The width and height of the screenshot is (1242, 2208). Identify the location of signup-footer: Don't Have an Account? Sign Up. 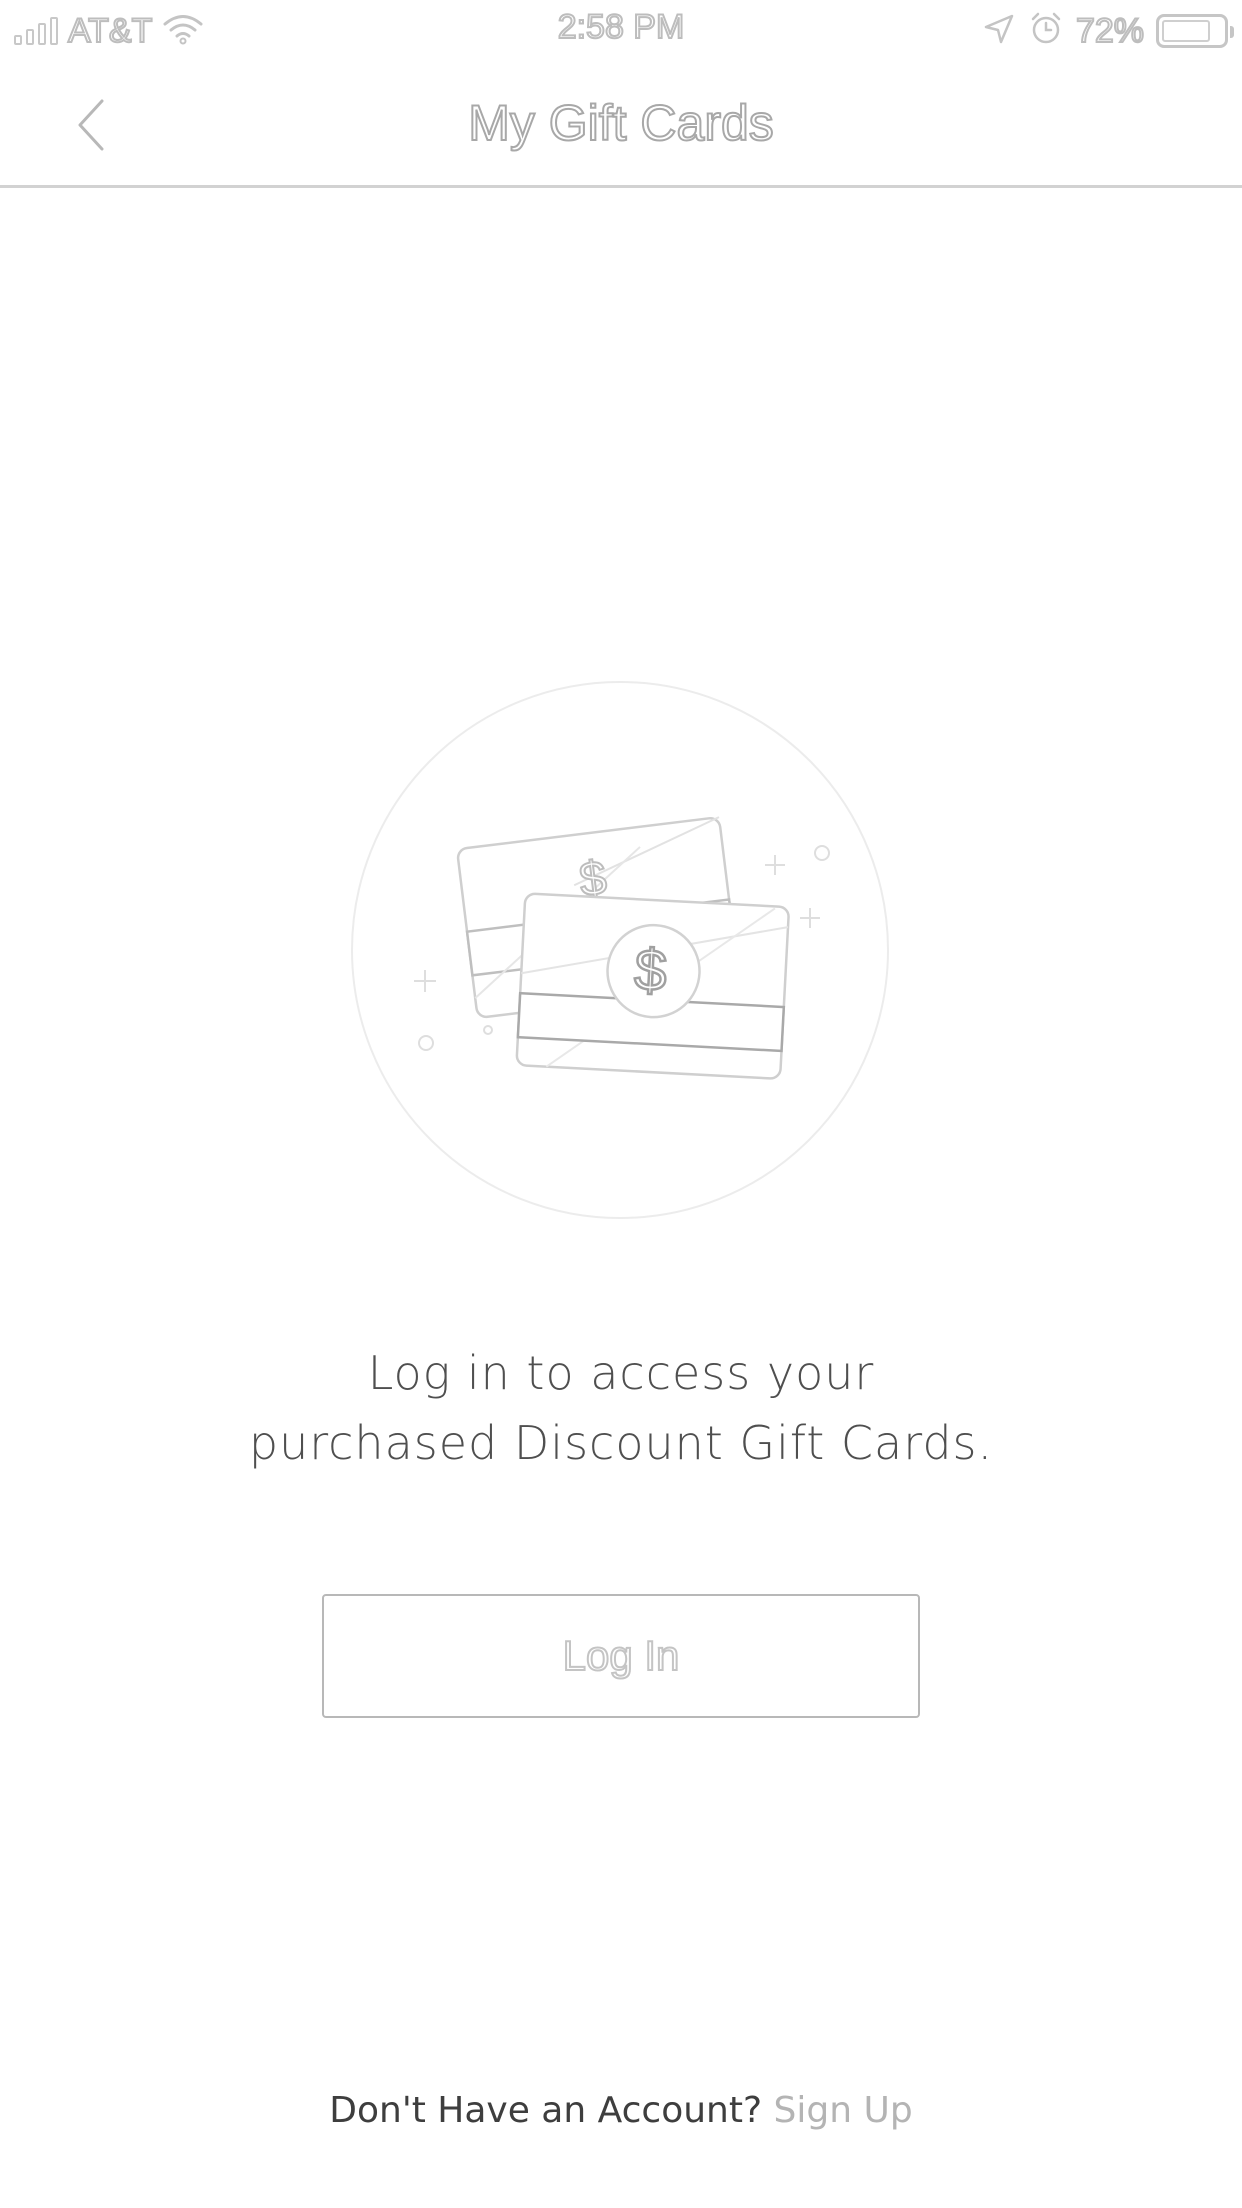
(621, 2110).